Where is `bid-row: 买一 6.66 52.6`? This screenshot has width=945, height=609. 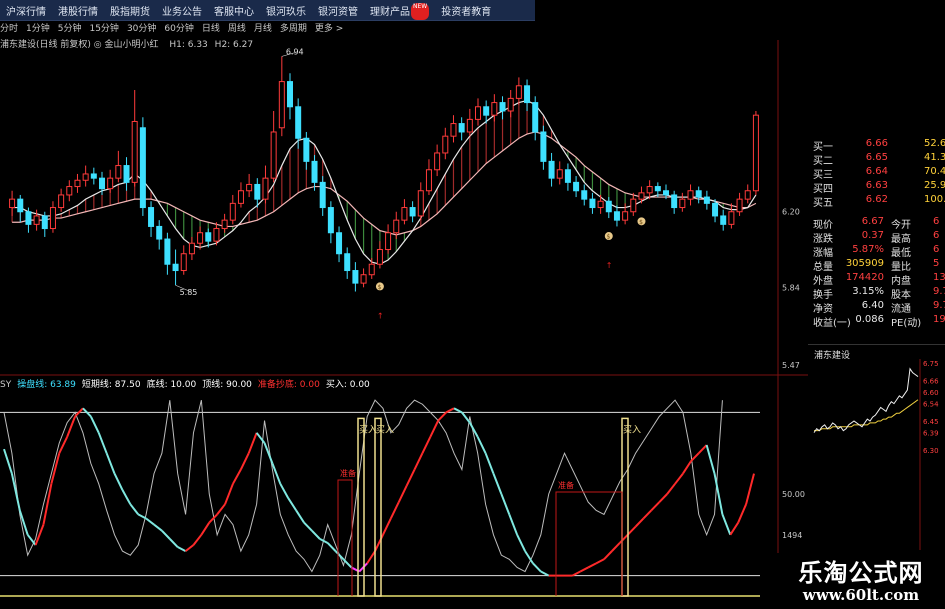 bid-row: 买一 6.66 52.6 is located at coordinates (876, 145).